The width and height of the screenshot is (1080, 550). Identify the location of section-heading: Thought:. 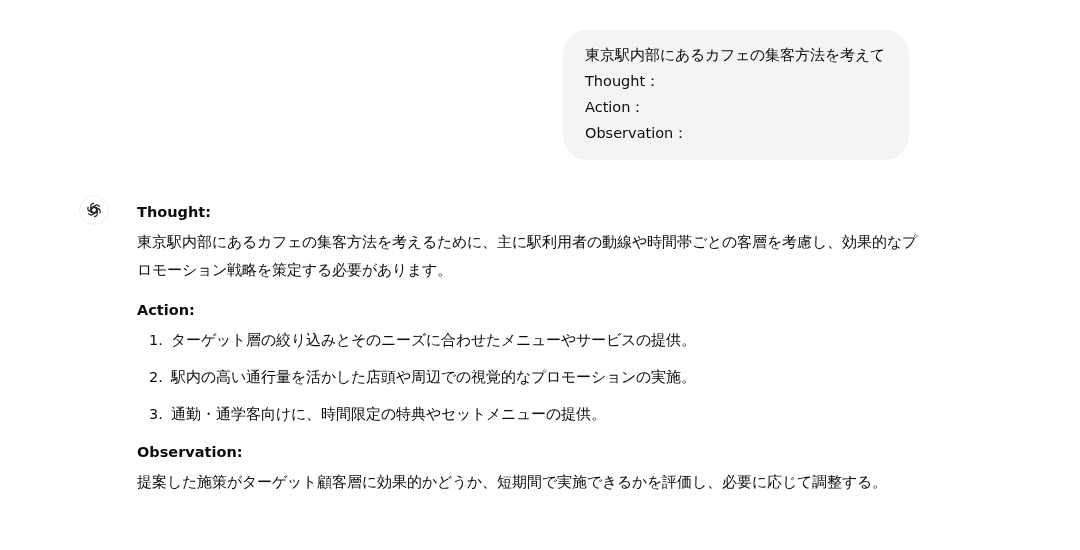
(174, 212).